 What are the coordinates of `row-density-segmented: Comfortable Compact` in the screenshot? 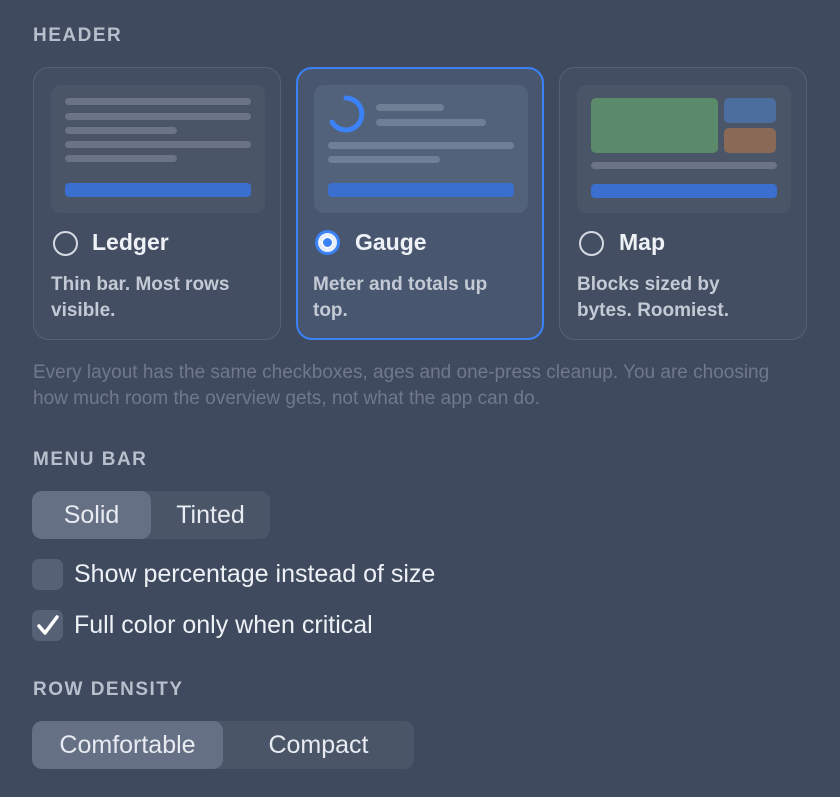 It's located at (223, 745).